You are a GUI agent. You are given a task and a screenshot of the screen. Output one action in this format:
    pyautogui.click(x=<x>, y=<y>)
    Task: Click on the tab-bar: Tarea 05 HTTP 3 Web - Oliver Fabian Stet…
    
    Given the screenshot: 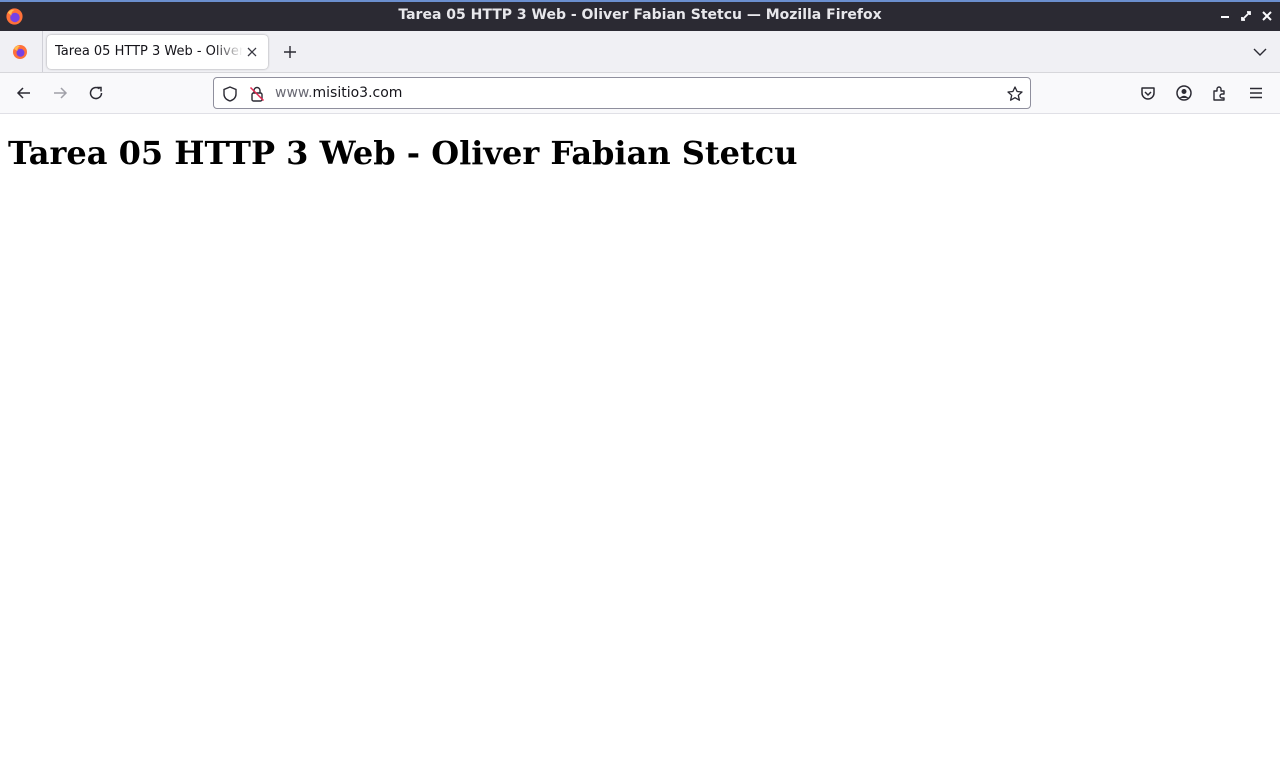 What is the action you would take?
    pyautogui.click(x=640, y=52)
    